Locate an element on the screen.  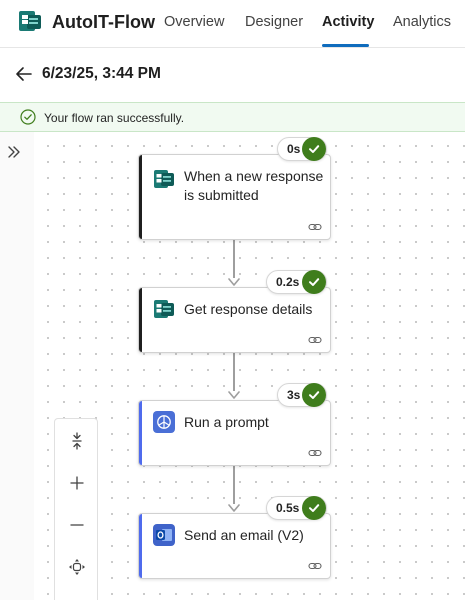
step-title: When a new response is submitted is located at coordinates (254, 185).